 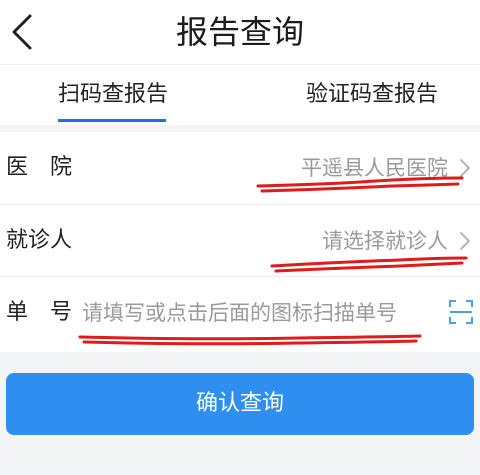 I want to click on page-title: 报告查询, so click(x=239, y=32).